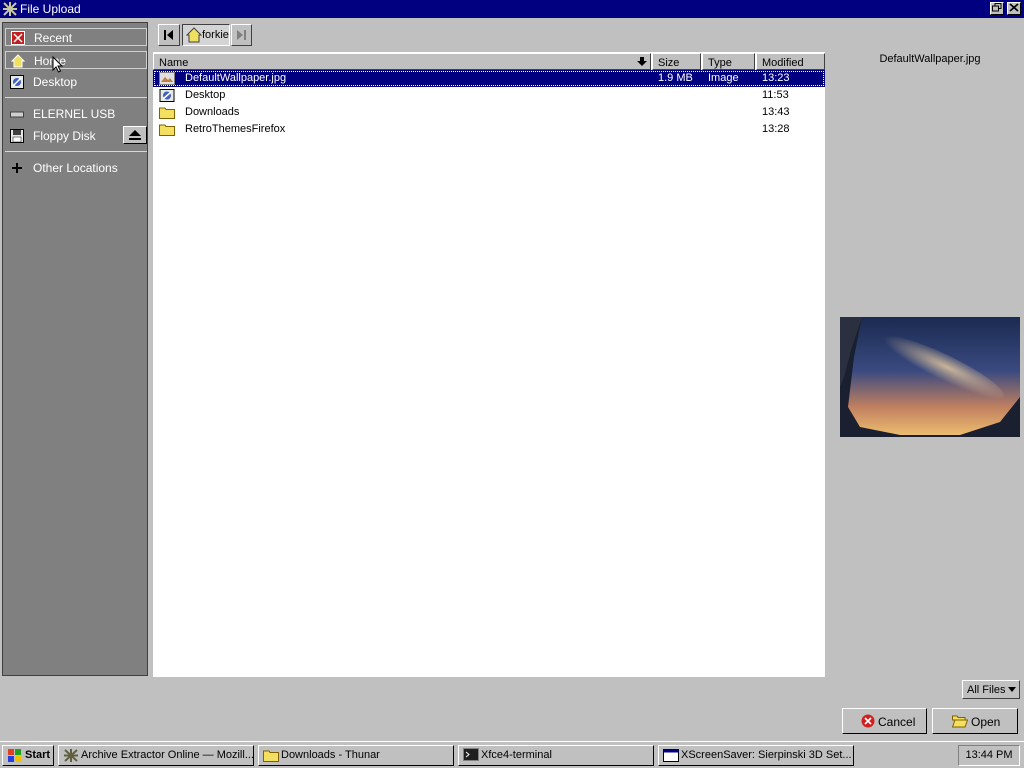 The height and width of the screenshot is (768, 1024). Describe the element at coordinates (989, 755) in the screenshot. I see `taskbar-clock: 13:44 PM` at that location.